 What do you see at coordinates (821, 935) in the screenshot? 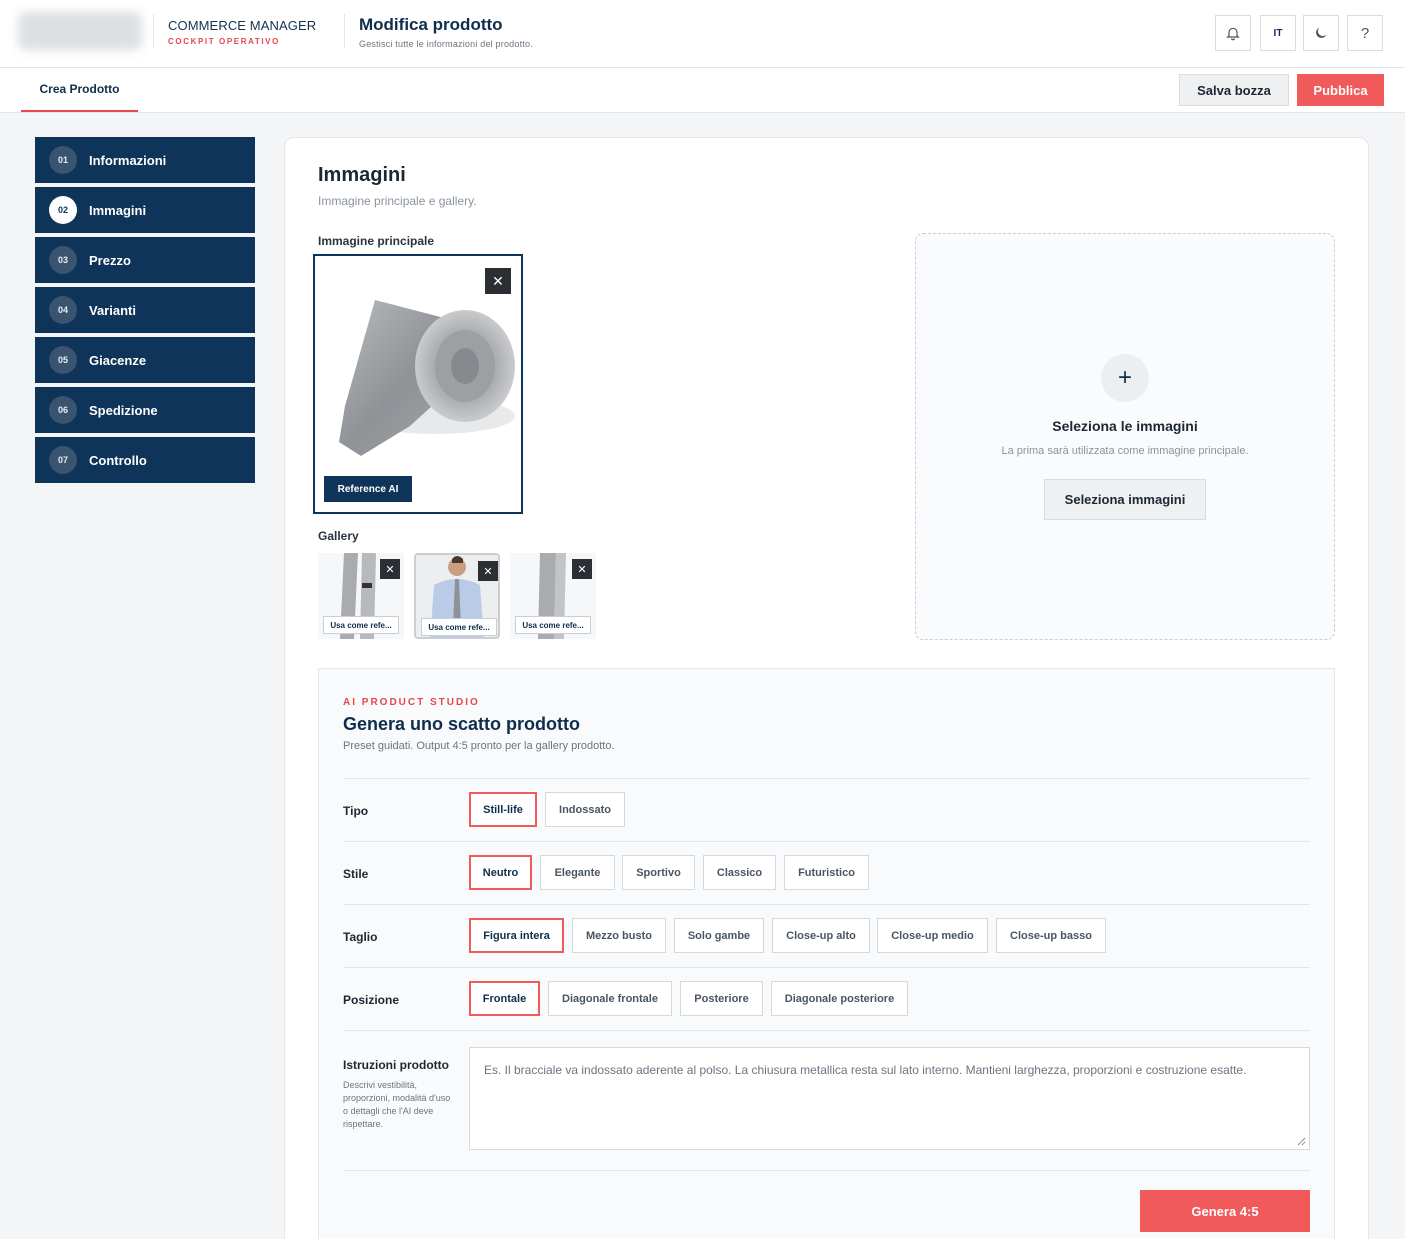
I see `option-close-up-alto: Close-up alto` at bounding box center [821, 935].